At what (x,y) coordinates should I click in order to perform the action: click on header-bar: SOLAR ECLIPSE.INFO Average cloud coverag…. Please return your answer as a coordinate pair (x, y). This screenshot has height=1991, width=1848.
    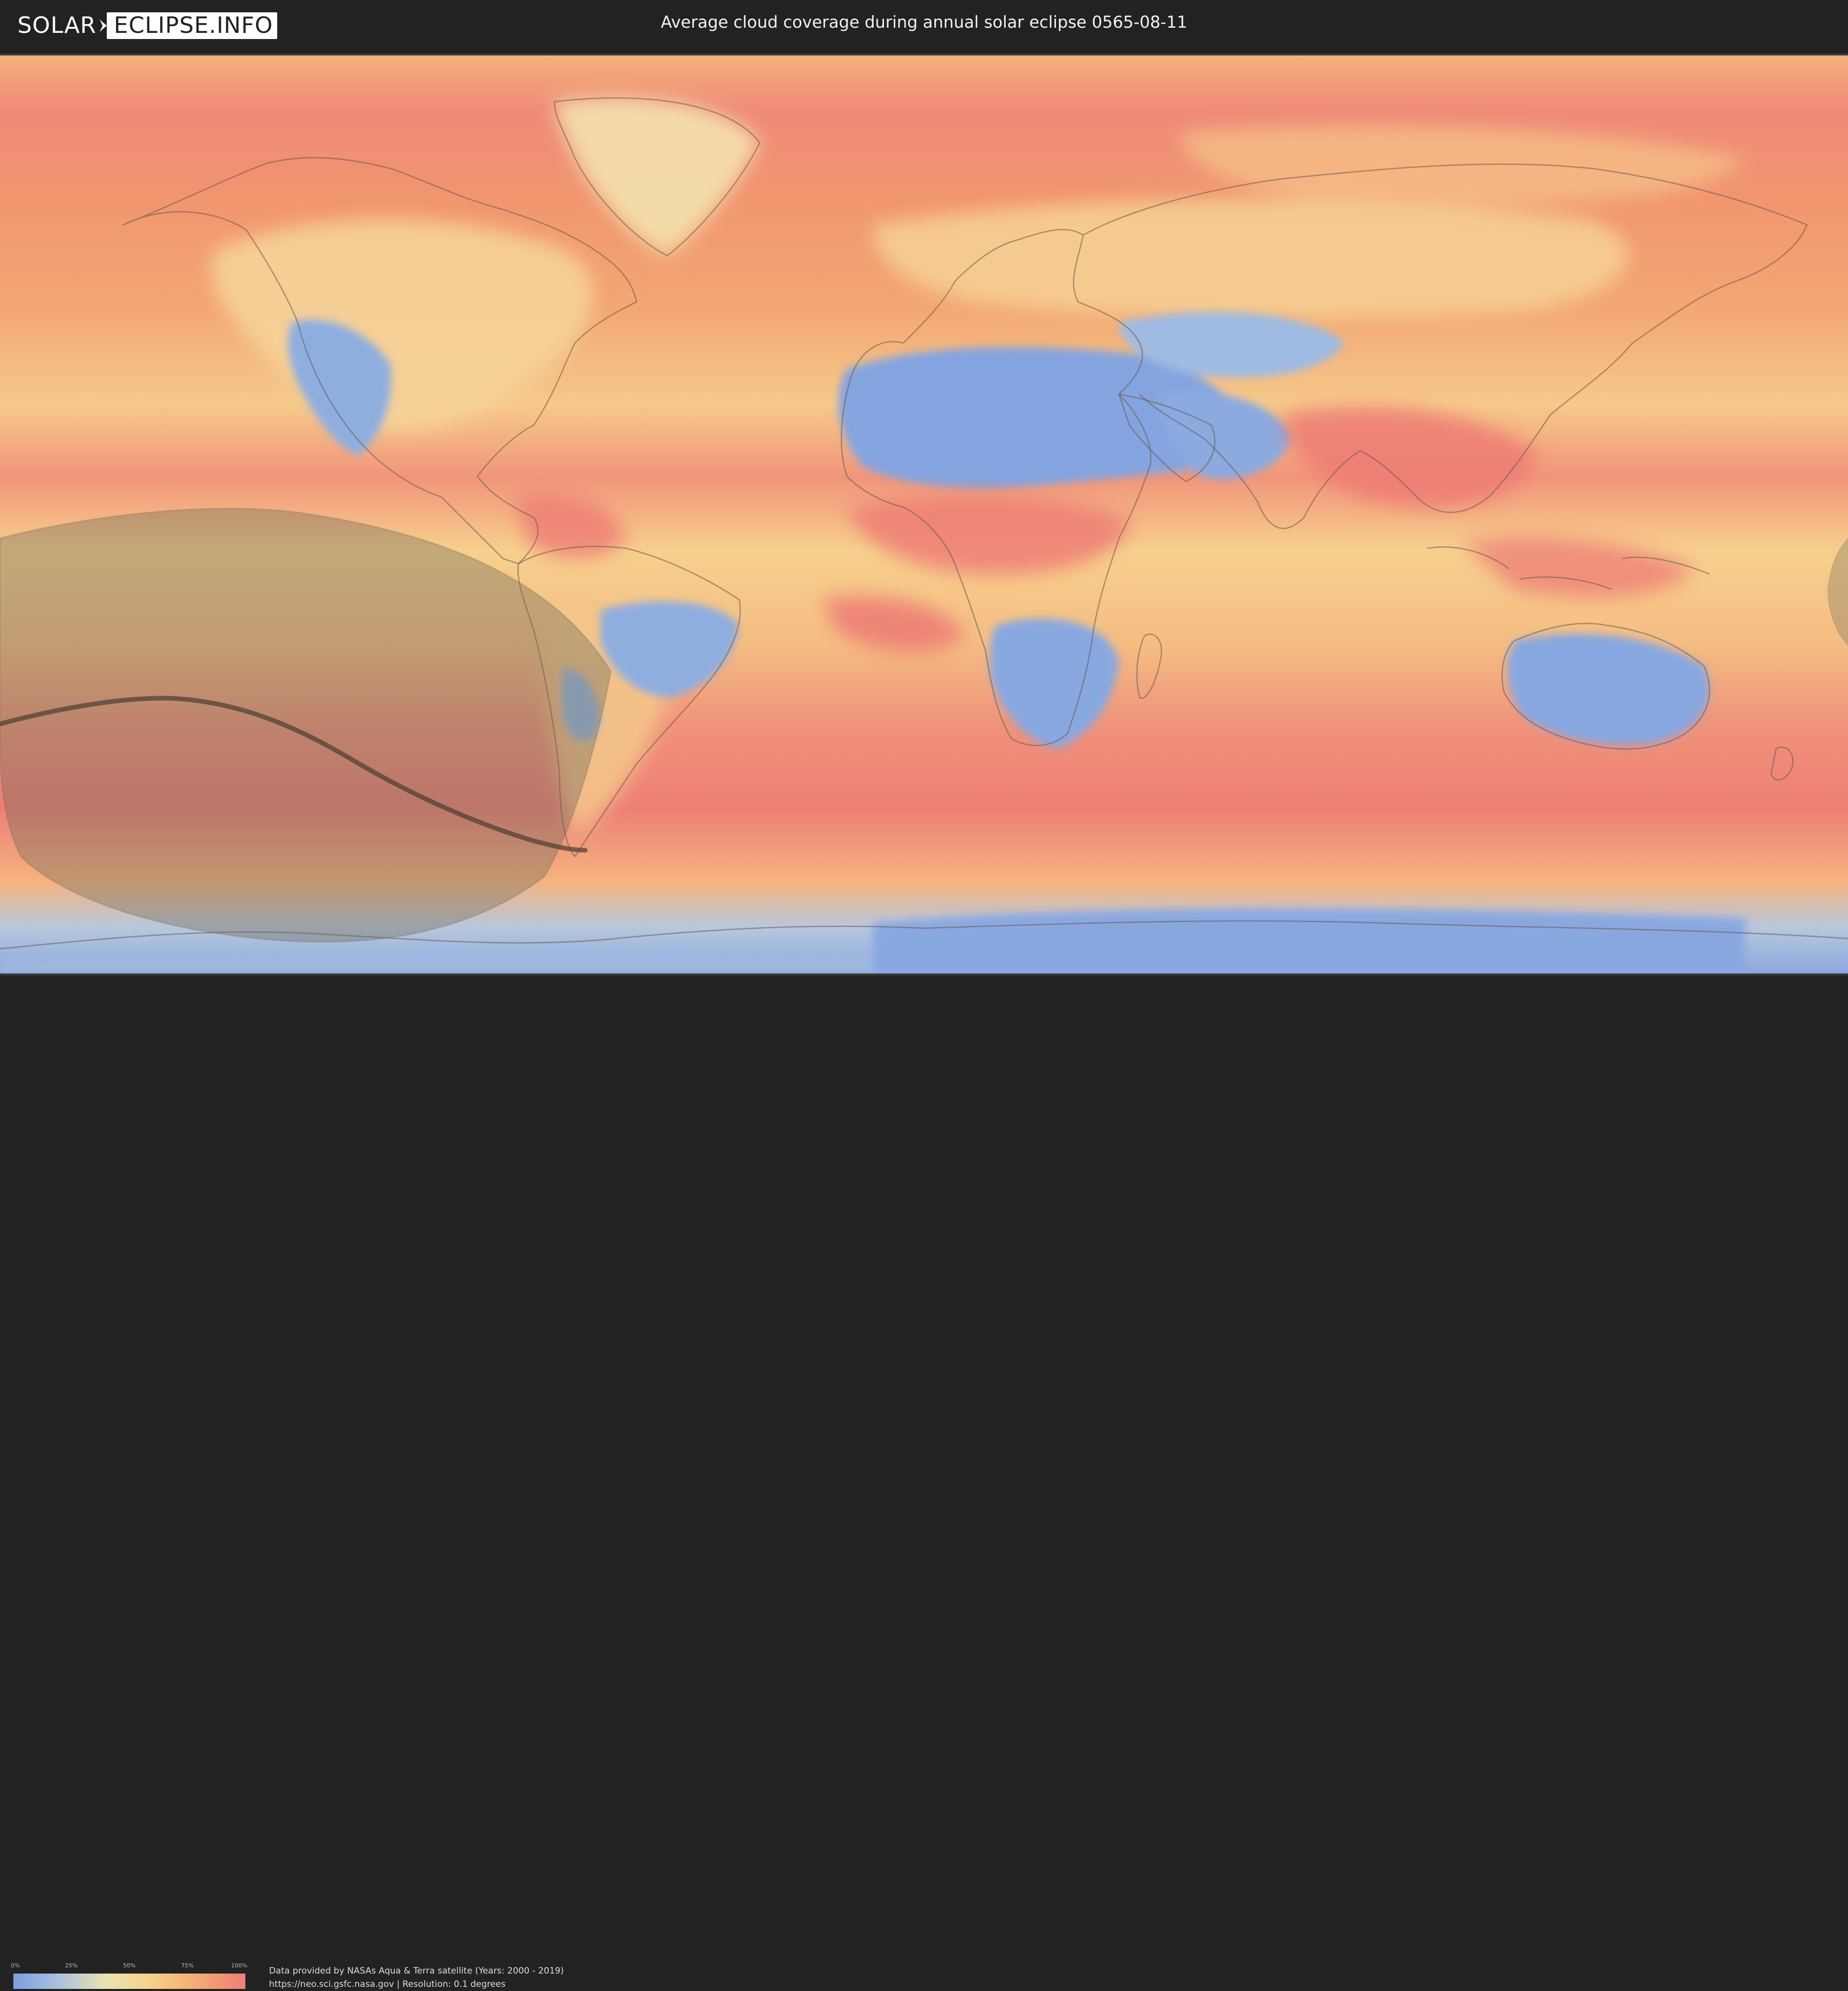
    Looking at the image, I should click on (924, 26).